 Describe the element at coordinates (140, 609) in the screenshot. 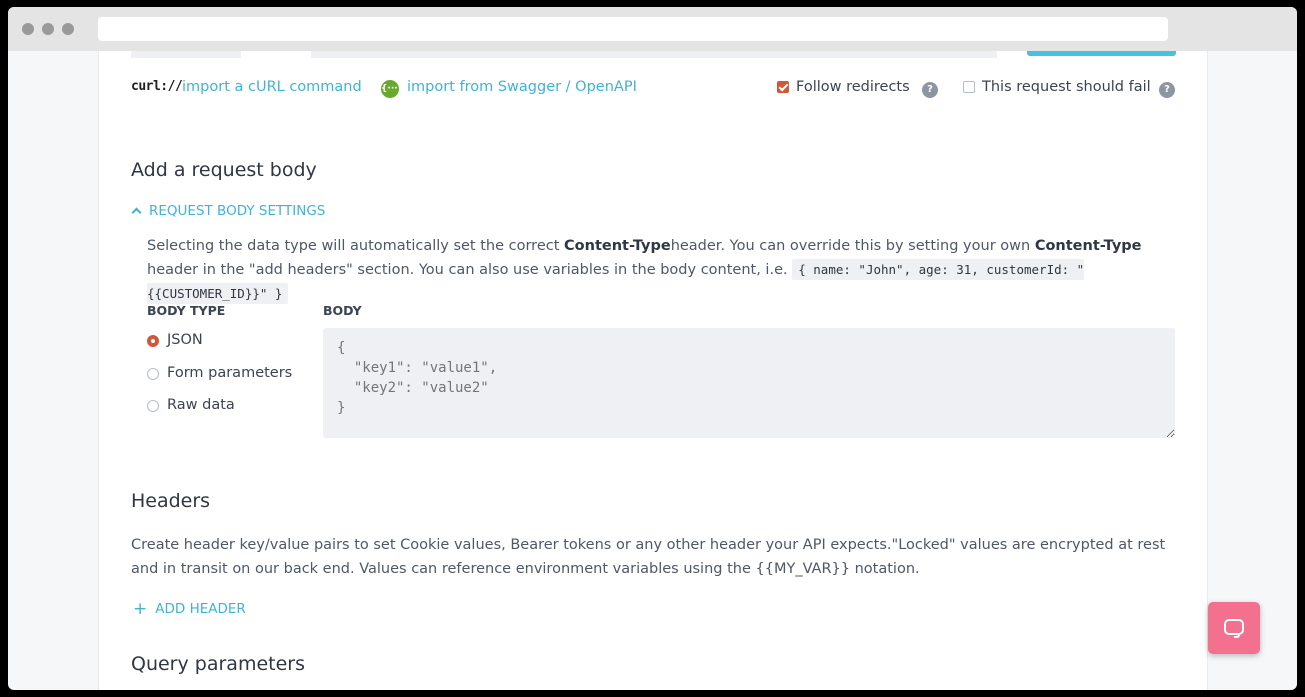

I see `plus-icon: +` at that location.